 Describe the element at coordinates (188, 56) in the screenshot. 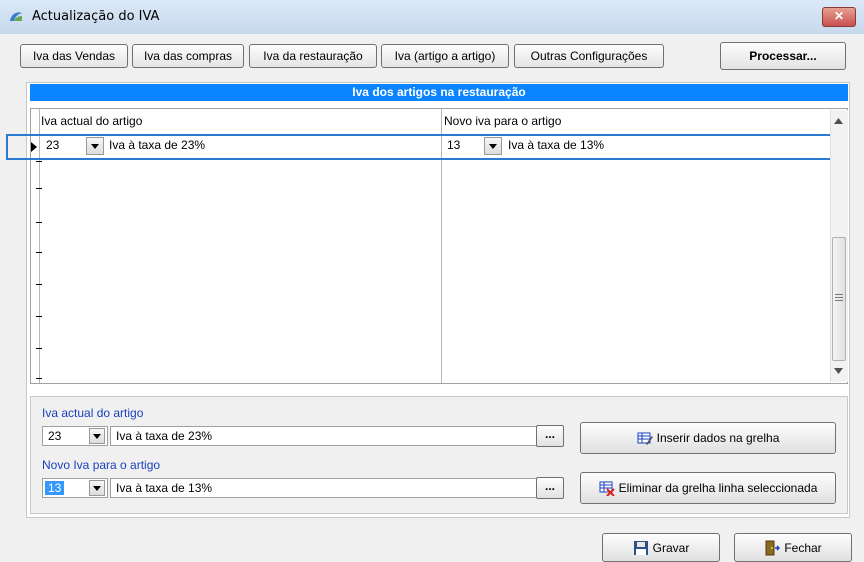

I see `tab-iva-compras: Iva das compras` at that location.